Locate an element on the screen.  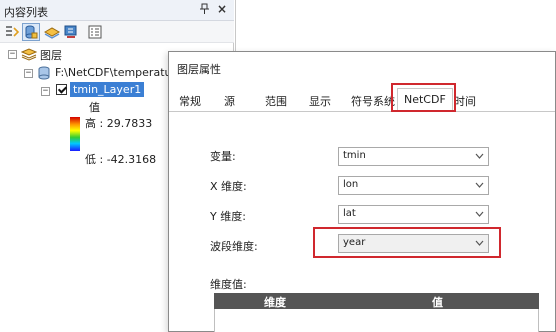
list-by-source-button is located at coordinates (31, 32).